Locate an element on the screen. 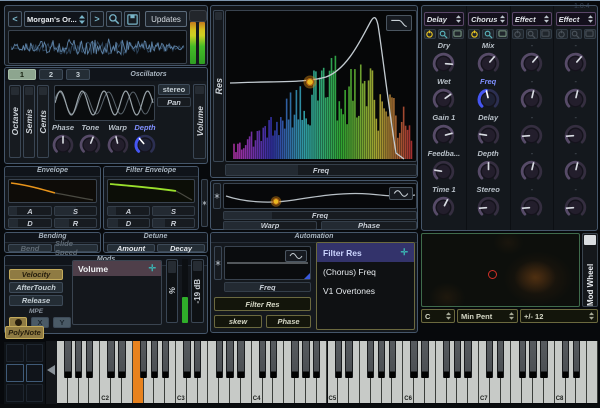 This screenshot has height=408, width=600. black-key-A#3 is located at coordinates (241, 359).